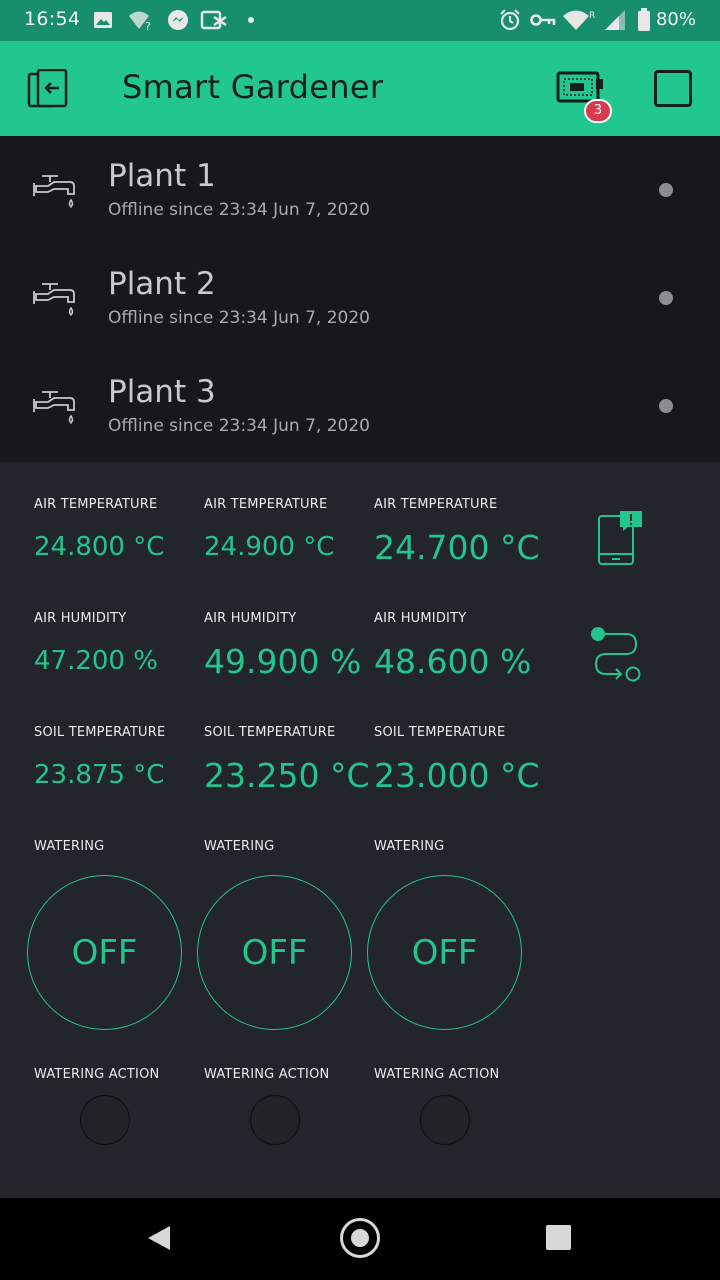 The image size is (720, 1280). Describe the element at coordinates (269, 547) in the screenshot. I see `air-temperature-value: 24.900 °C` at that location.